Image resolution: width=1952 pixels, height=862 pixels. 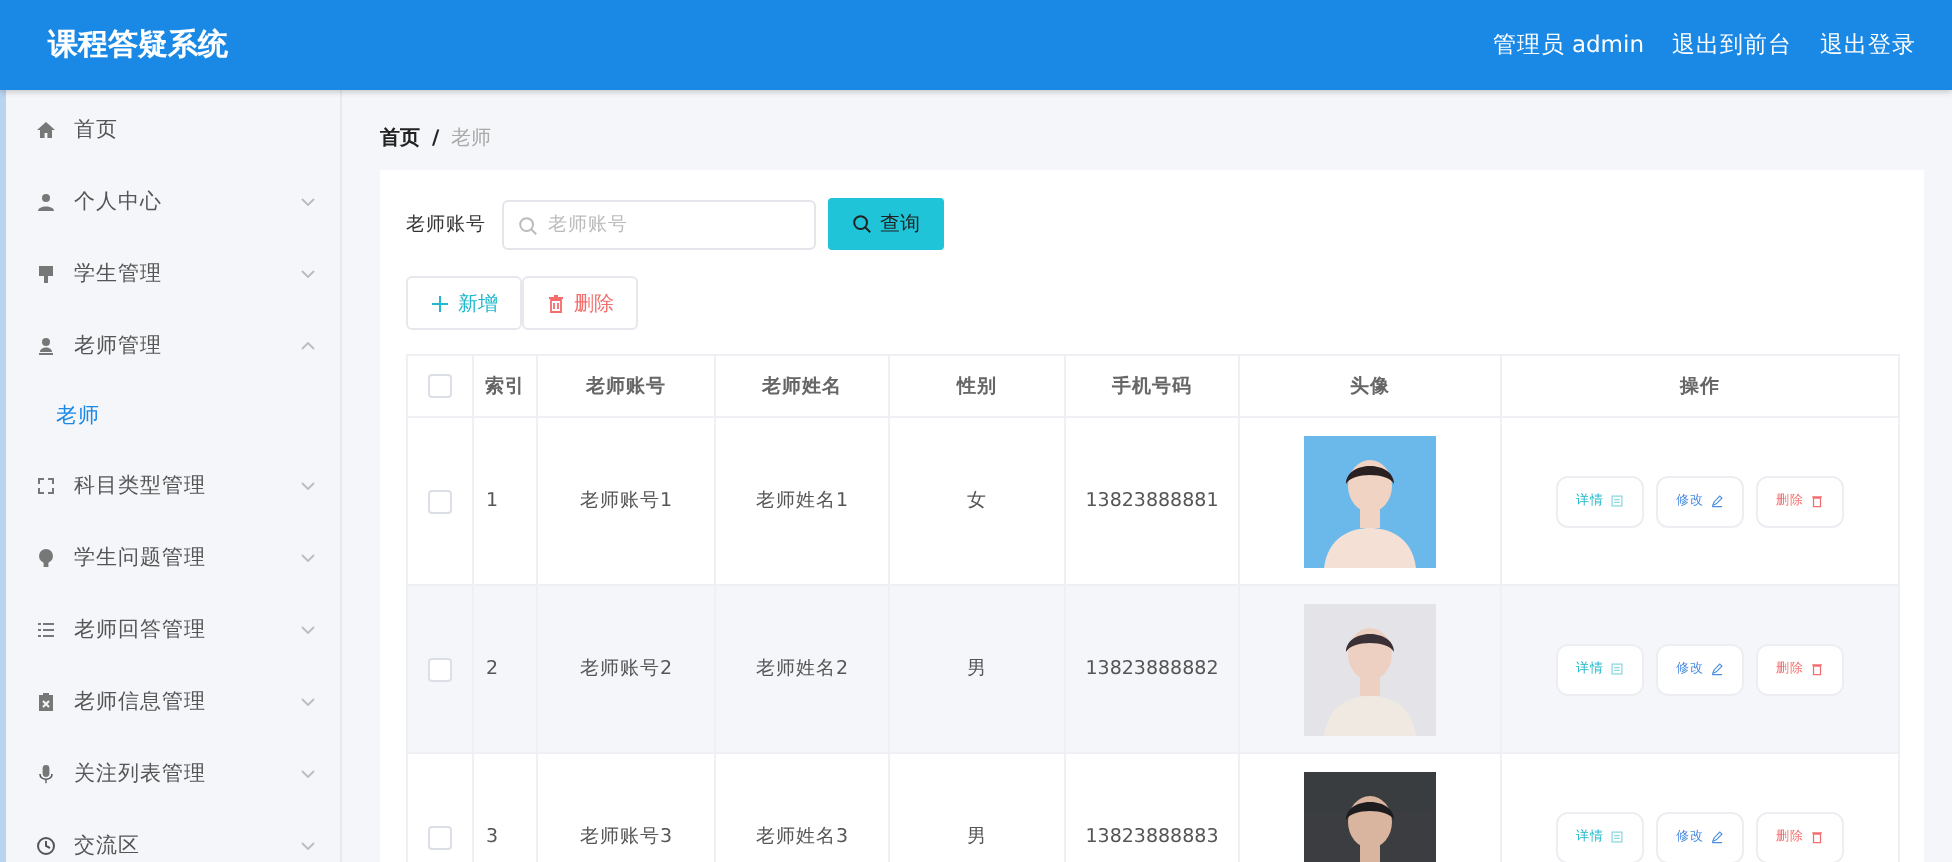 What do you see at coordinates (1868, 45) in the screenshot?
I see `header-link: 退出登录` at bounding box center [1868, 45].